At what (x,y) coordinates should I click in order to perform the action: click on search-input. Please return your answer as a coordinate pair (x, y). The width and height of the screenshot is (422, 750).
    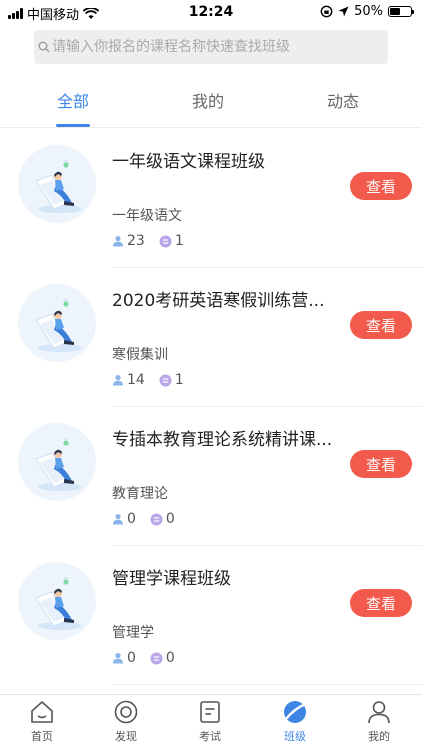
    Looking at the image, I should click on (212, 47).